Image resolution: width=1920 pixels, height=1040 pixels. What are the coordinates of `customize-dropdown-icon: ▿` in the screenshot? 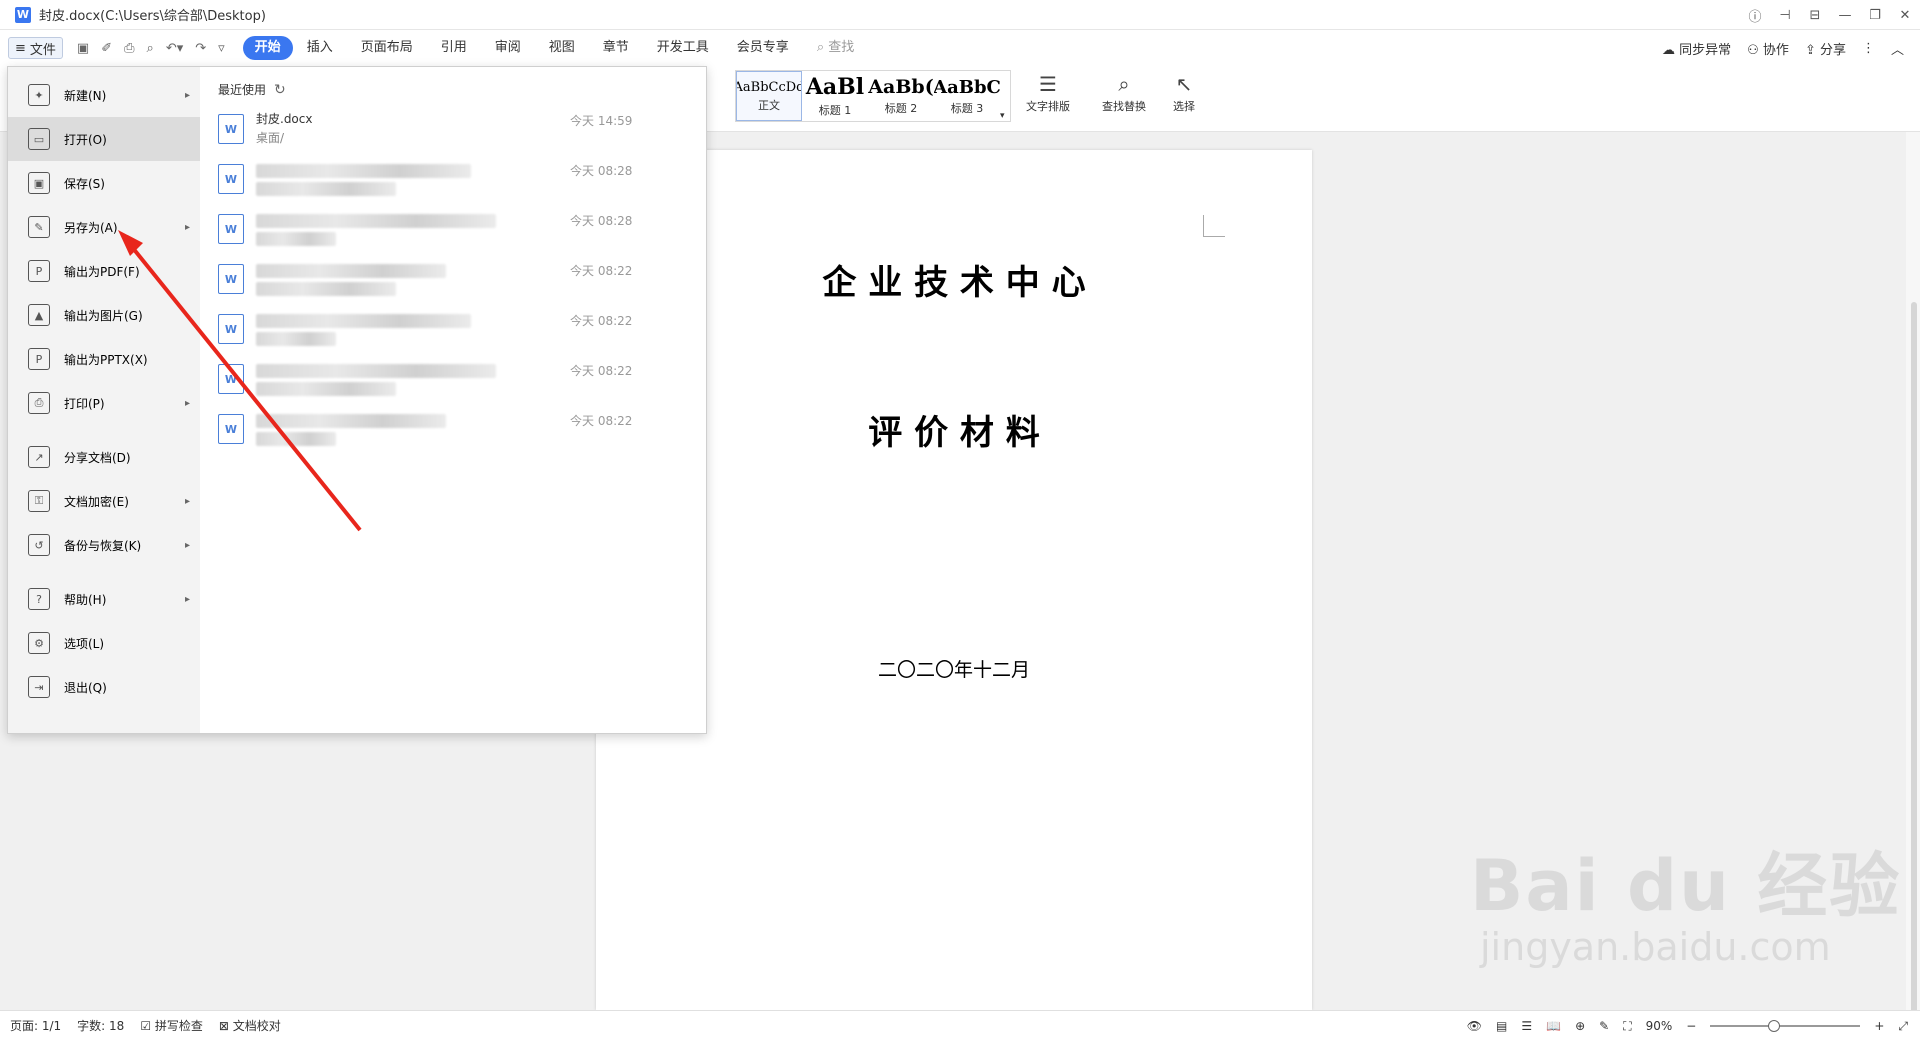 It's located at (221, 48).